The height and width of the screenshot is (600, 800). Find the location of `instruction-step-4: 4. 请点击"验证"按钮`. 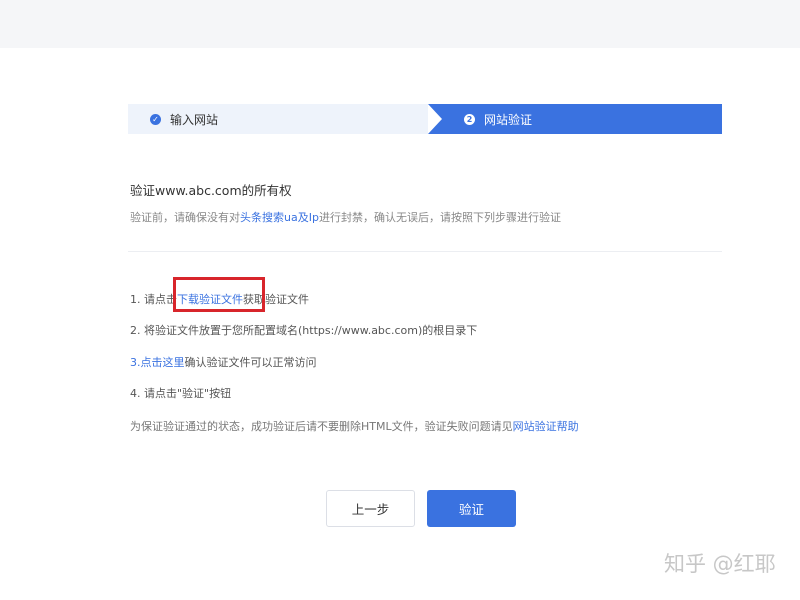

instruction-step-4: 4. 请点击"验证"按钮 is located at coordinates (181, 393).